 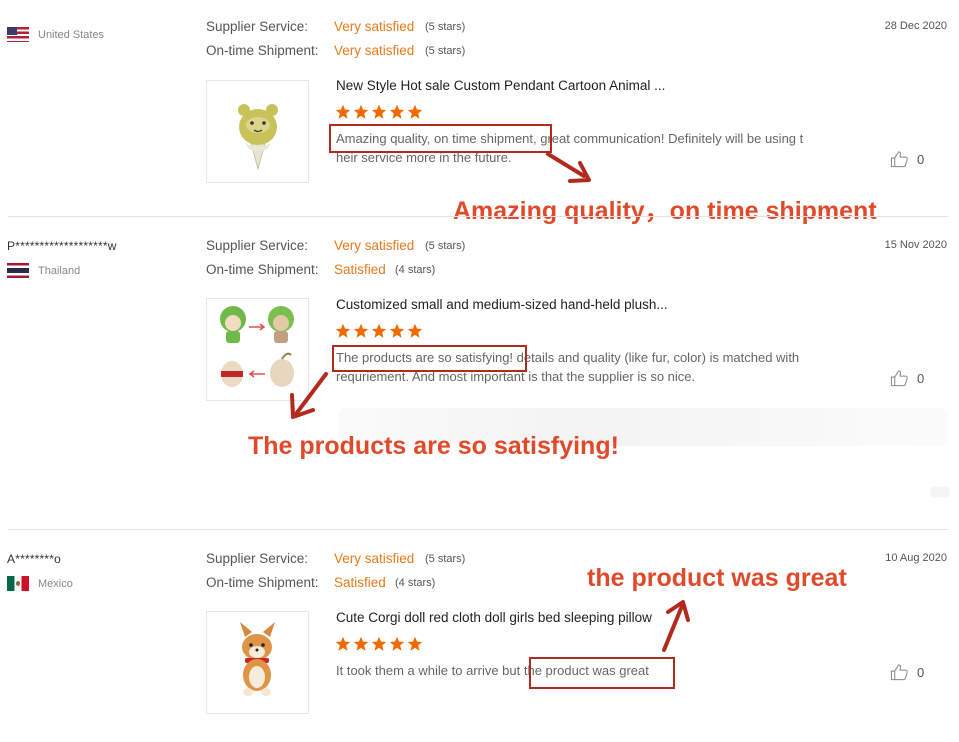 I want to click on review-date: 10 Aug 2020, so click(x=916, y=558).